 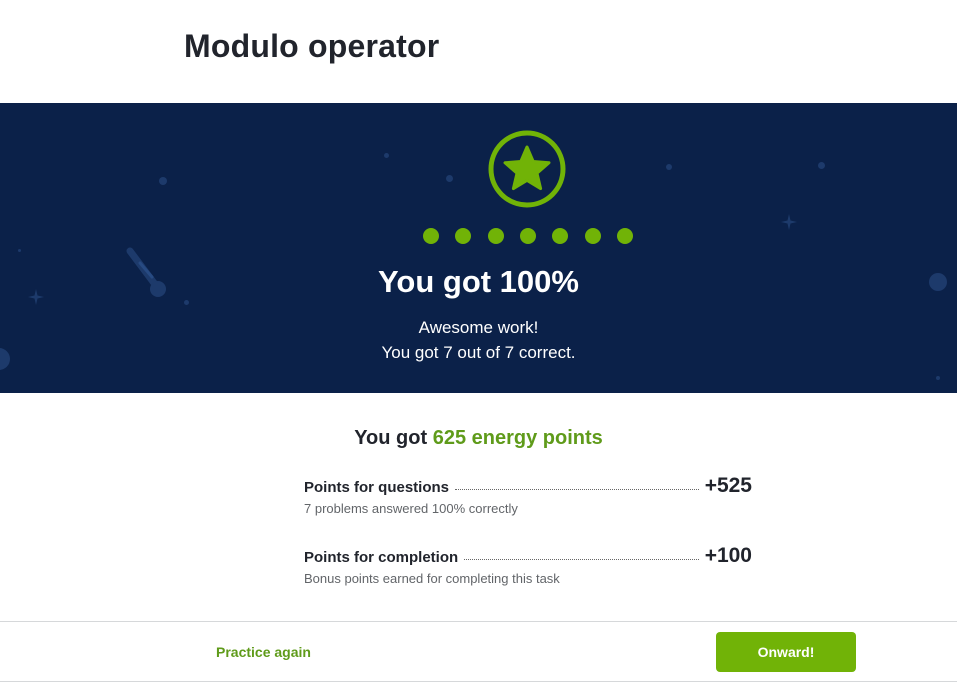 I want to click on points-label: Points for questions, so click(x=377, y=487).